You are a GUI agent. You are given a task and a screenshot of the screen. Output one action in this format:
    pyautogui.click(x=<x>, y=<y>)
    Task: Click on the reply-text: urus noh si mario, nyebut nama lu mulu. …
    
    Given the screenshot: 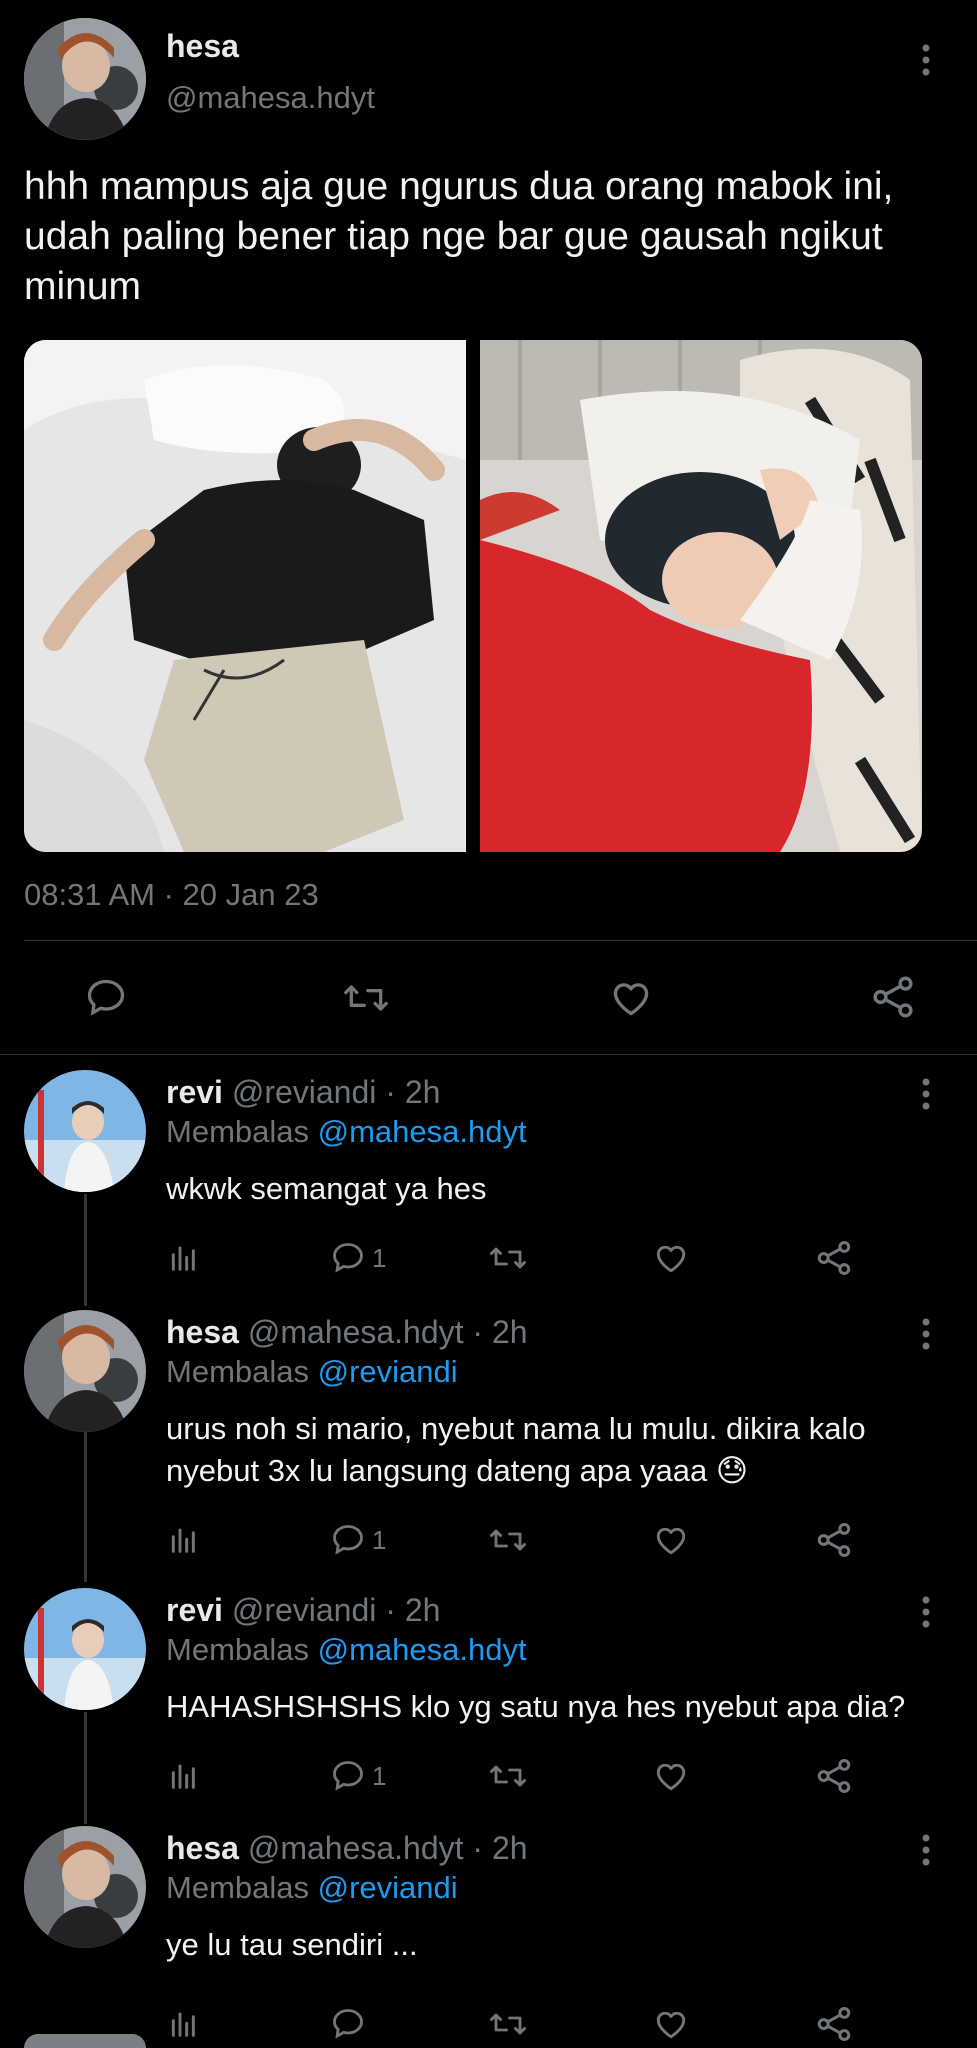 What is the action you would take?
    pyautogui.click(x=516, y=1449)
    